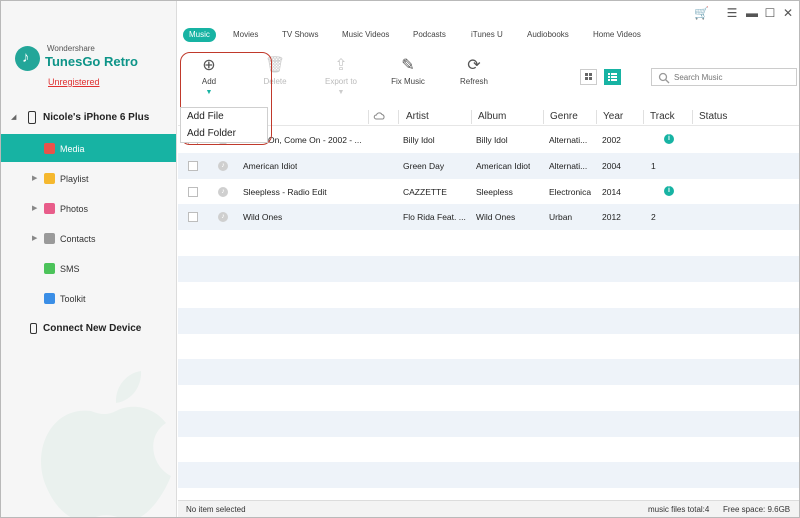 This screenshot has width=800, height=518. I want to click on sidebar-device: ◢ Nicole's iPhone 6 Plus, so click(88, 118).